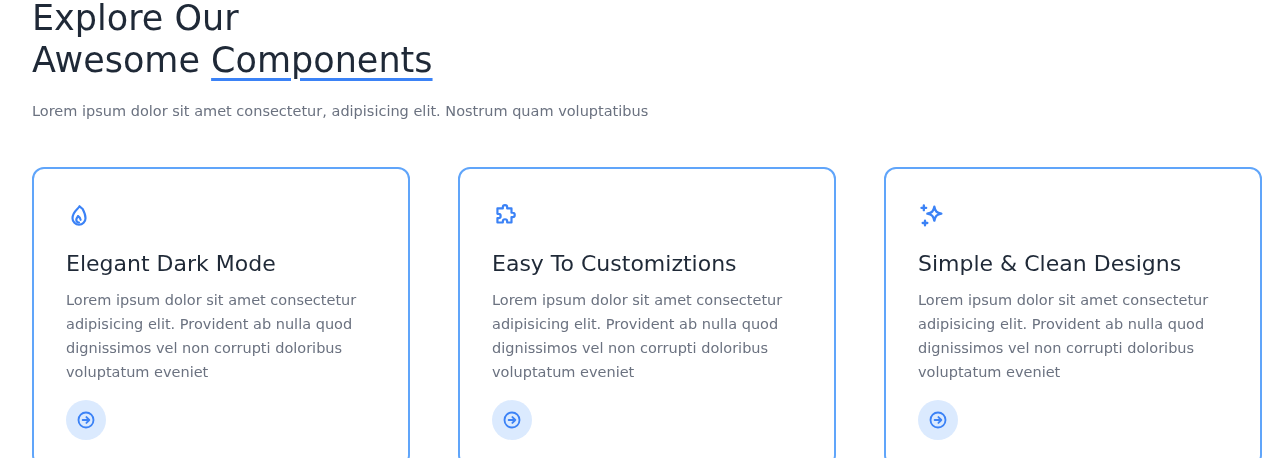  What do you see at coordinates (233, 40) in the screenshot?
I see `section-heading: Explore Our Awesome Components` at bounding box center [233, 40].